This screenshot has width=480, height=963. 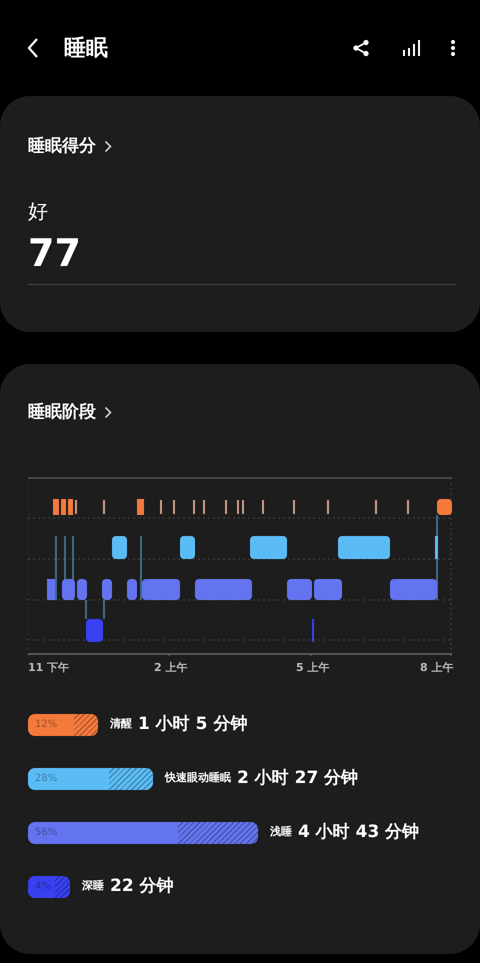 I want to click on axis-label: 8 上午, so click(x=437, y=668).